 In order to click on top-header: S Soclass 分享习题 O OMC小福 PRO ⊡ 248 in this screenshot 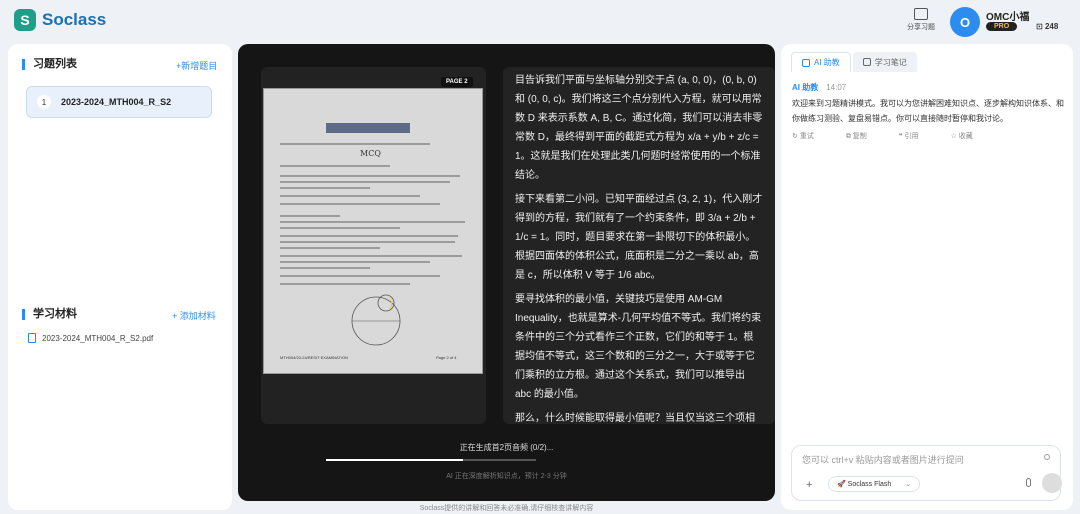, I will do `click(540, 21)`.